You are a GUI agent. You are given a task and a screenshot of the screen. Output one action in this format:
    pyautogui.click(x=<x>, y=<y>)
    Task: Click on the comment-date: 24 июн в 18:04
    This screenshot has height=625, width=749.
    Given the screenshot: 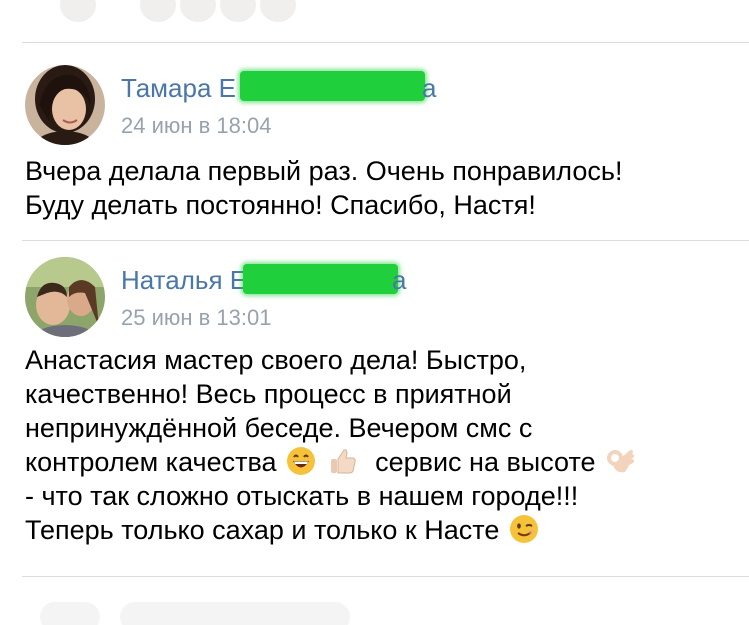 What is the action you would take?
    pyautogui.click(x=196, y=126)
    